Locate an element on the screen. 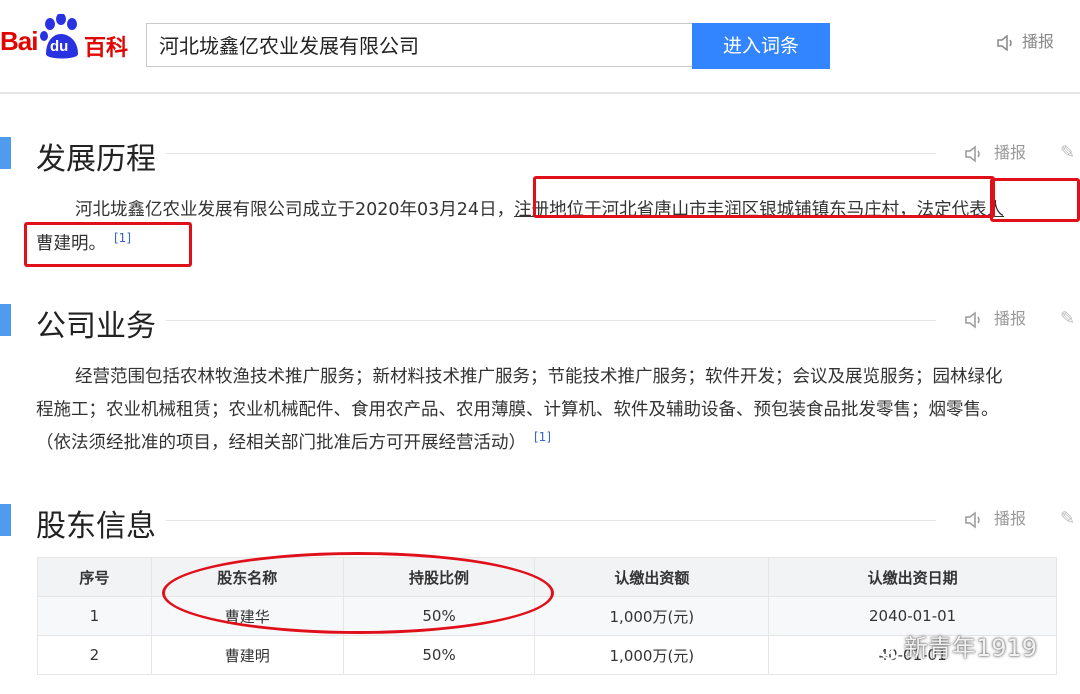 This screenshot has width=1080, height=694. wechat-watermark: 新青年1919 is located at coordinates (954, 645).